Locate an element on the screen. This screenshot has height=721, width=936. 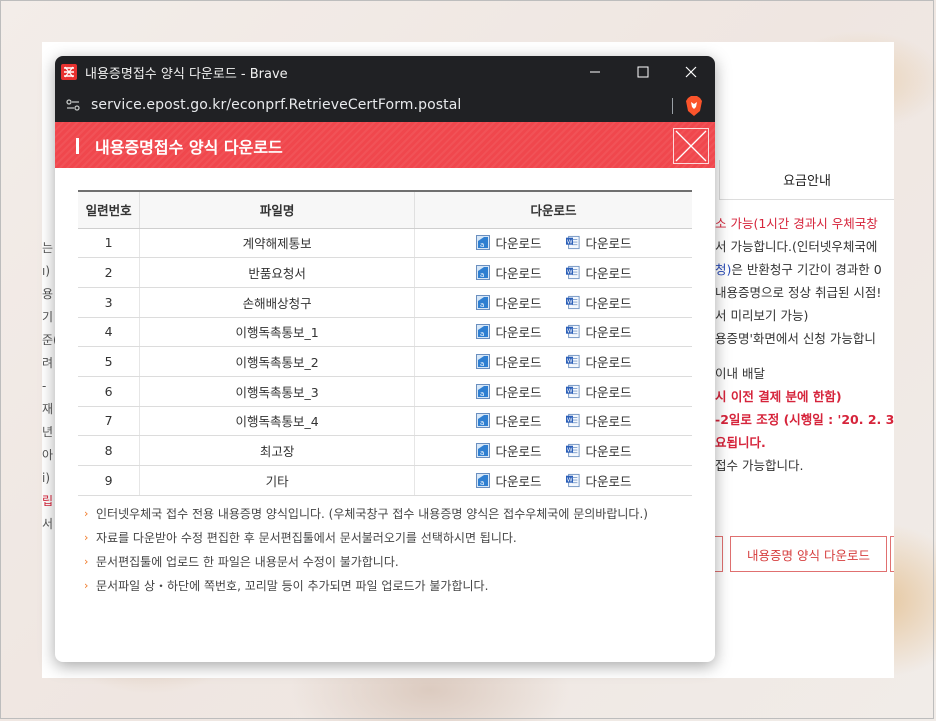
header-download: 다운로드 is located at coordinates (553, 209).